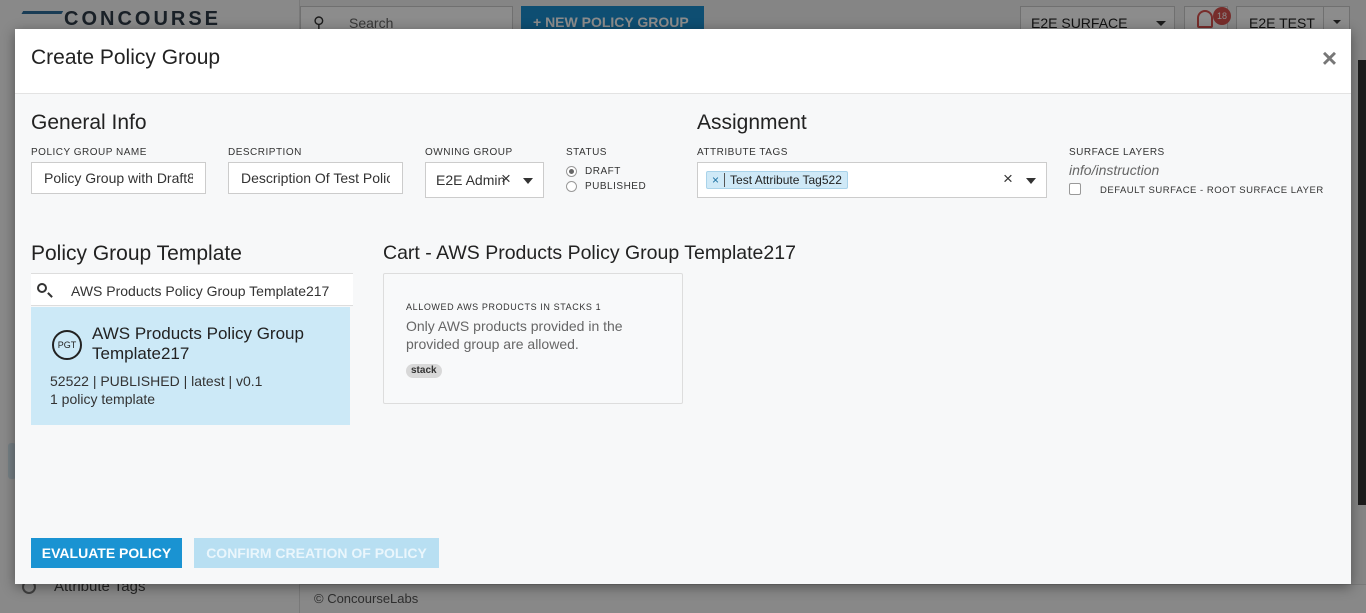 This screenshot has width=1366, height=613. I want to click on policy-tag-badge: stack, so click(424, 371).